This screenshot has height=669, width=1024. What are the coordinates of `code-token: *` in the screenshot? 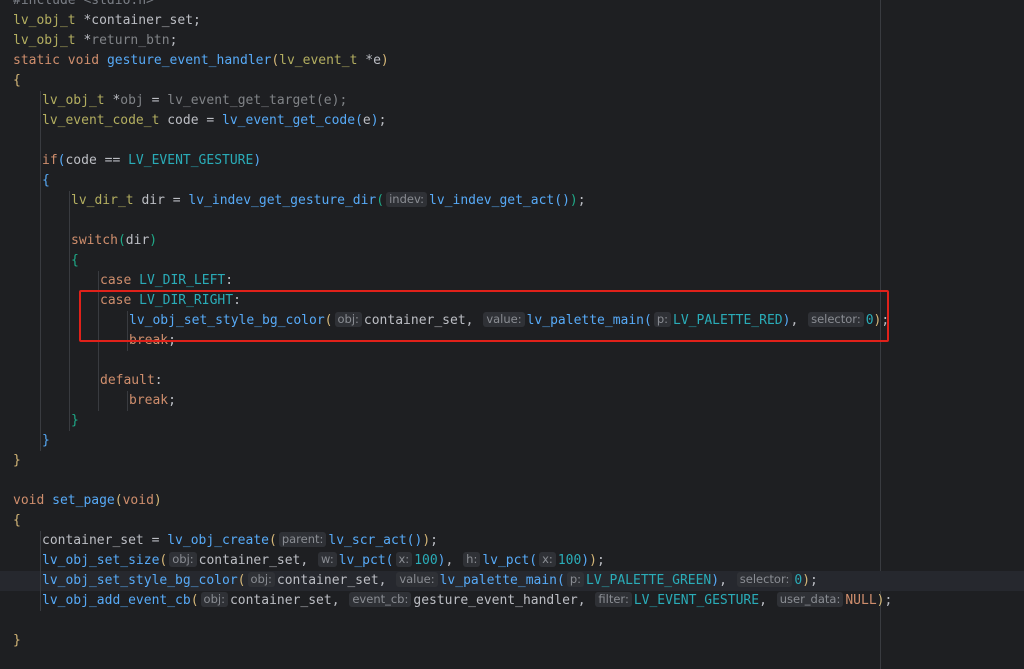 It's located at (83, 40).